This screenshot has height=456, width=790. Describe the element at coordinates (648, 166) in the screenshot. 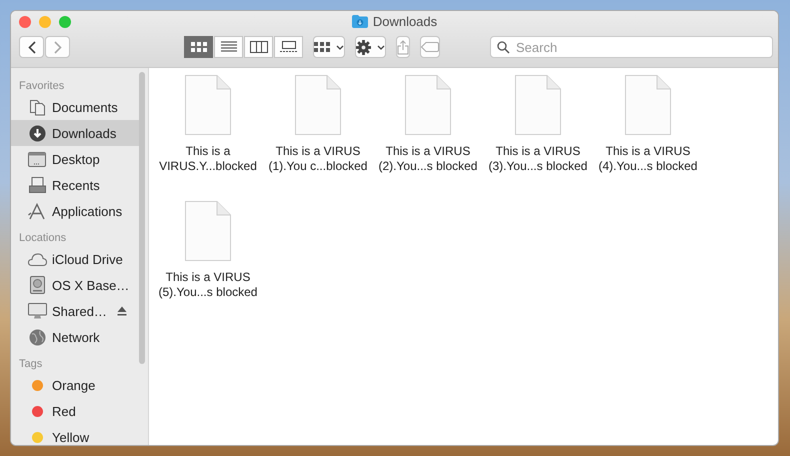

I see `file-name: (4).You...s blocked` at that location.